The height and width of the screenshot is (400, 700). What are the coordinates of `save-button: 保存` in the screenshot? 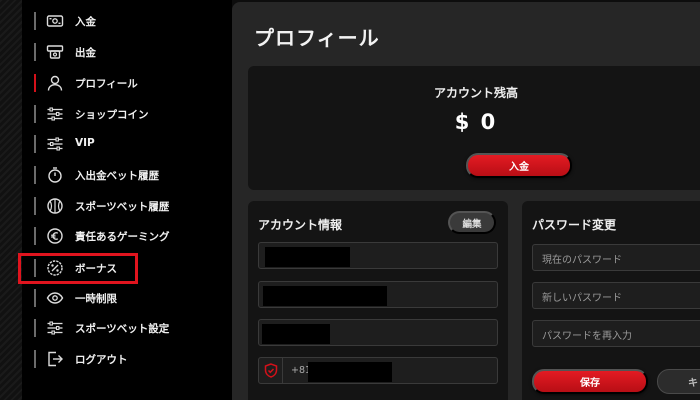 It's located at (590, 381).